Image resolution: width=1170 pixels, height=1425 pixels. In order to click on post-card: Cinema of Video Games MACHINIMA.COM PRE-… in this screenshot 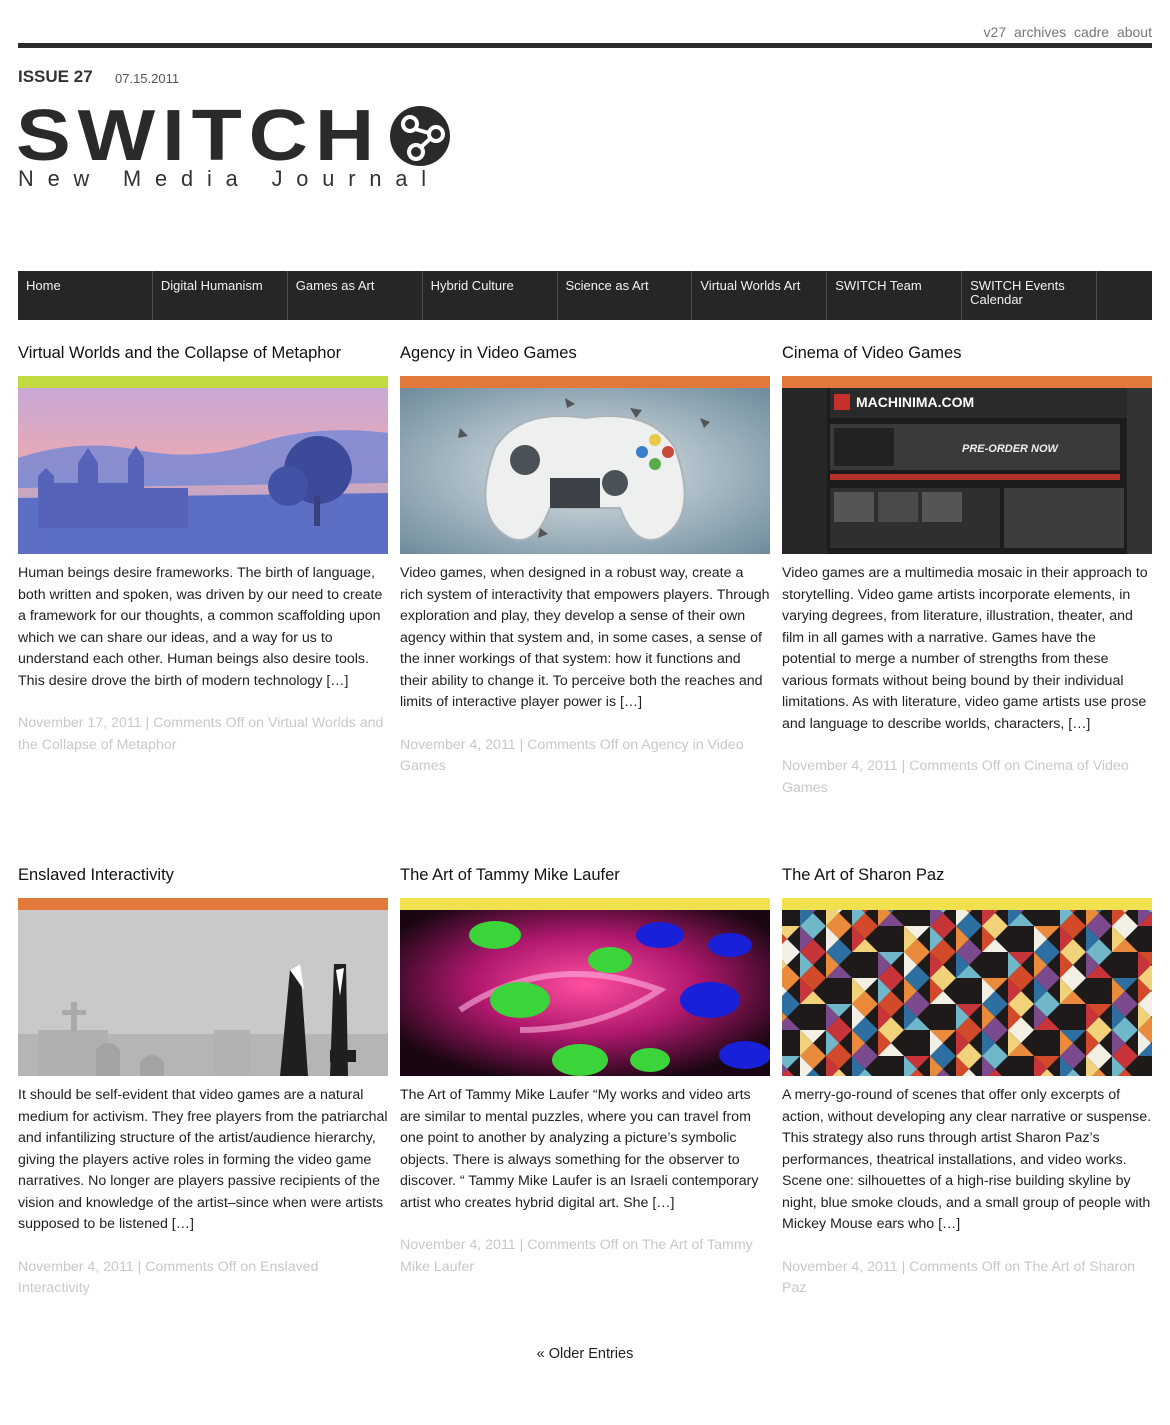, I will do `click(967, 571)`.